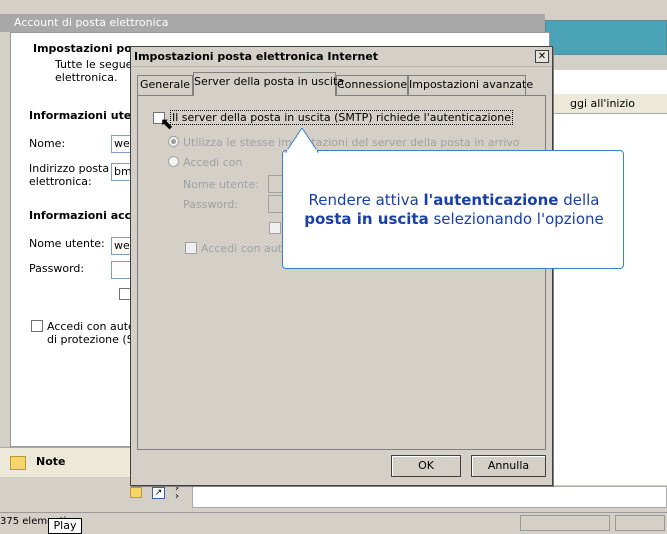 This screenshot has width=667, height=534. What do you see at coordinates (60, 181) in the screenshot?
I see `email-label-2: elettronica:` at bounding box center [60, 181].